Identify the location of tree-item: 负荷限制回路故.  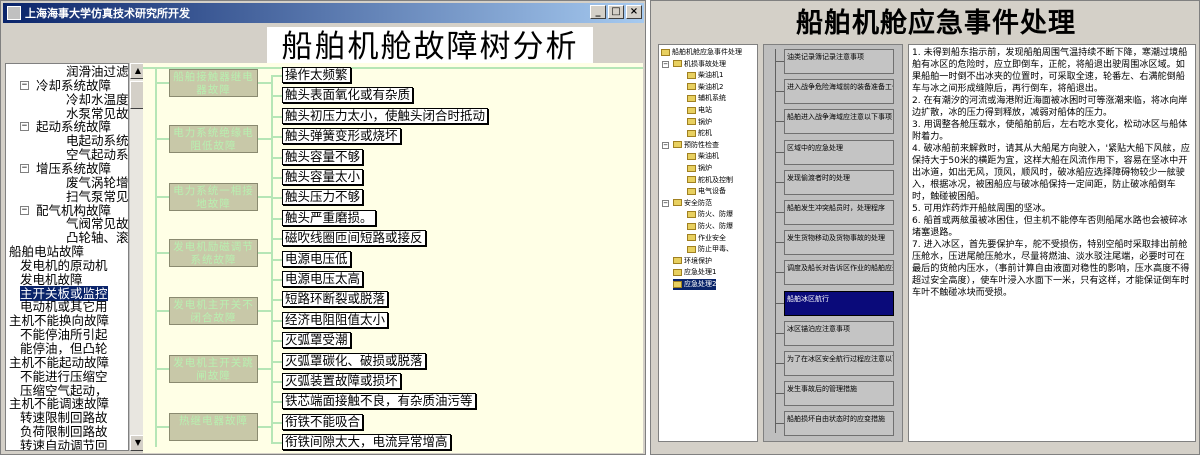
(64, 431).